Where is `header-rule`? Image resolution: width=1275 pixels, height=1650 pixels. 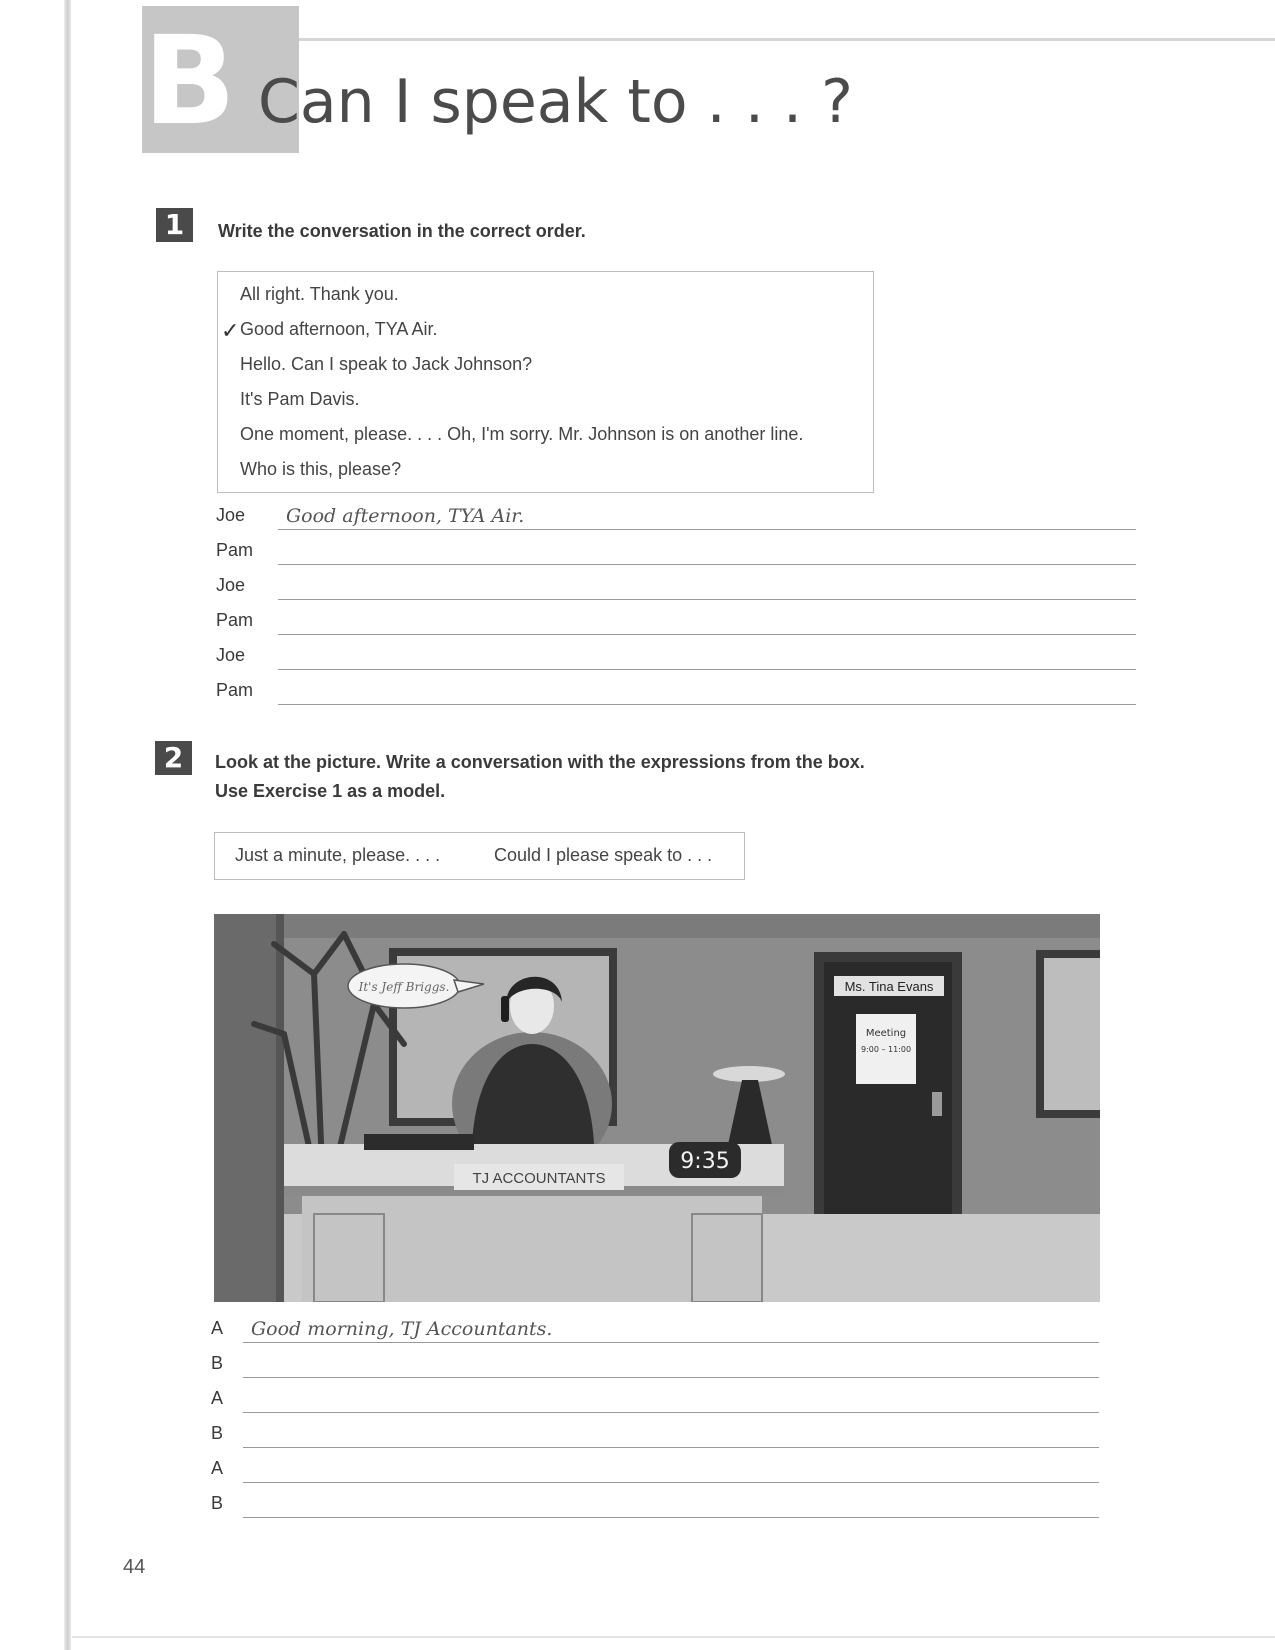 header-rule is located at coordinates (782, 39).